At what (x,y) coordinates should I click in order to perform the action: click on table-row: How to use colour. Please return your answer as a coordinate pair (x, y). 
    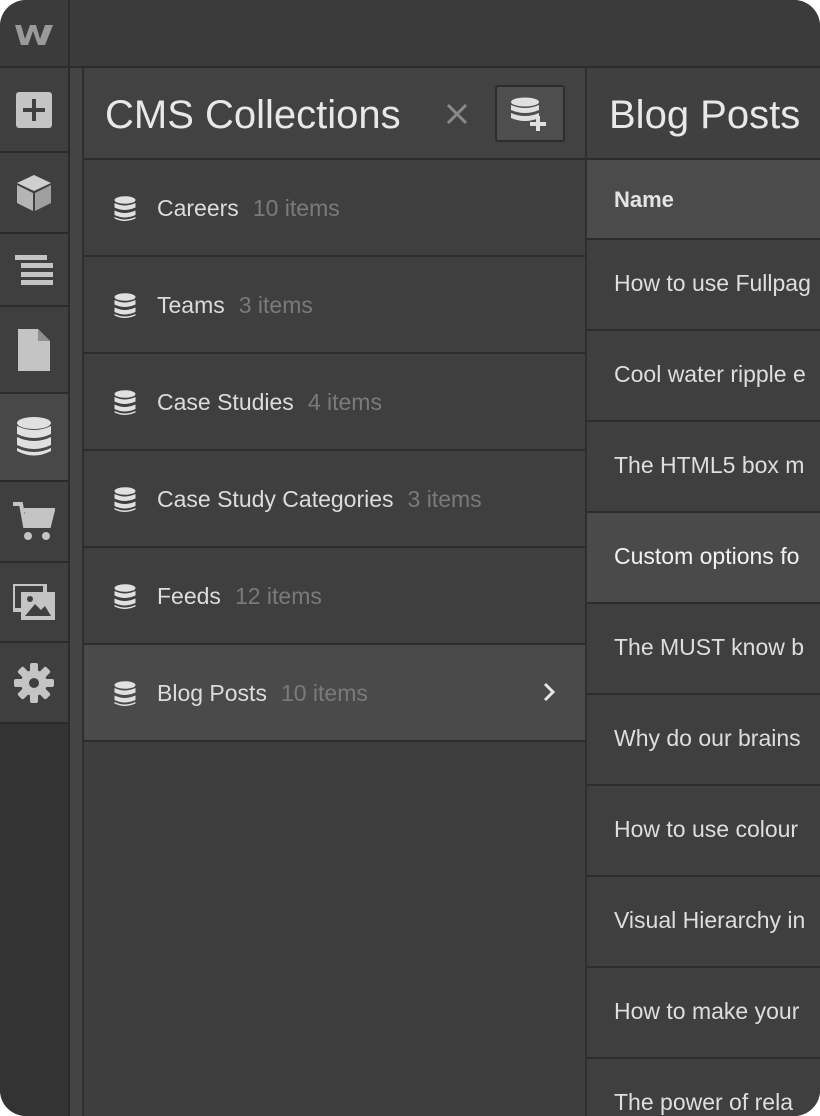
    Looking at the image, I should click on (703, 831).